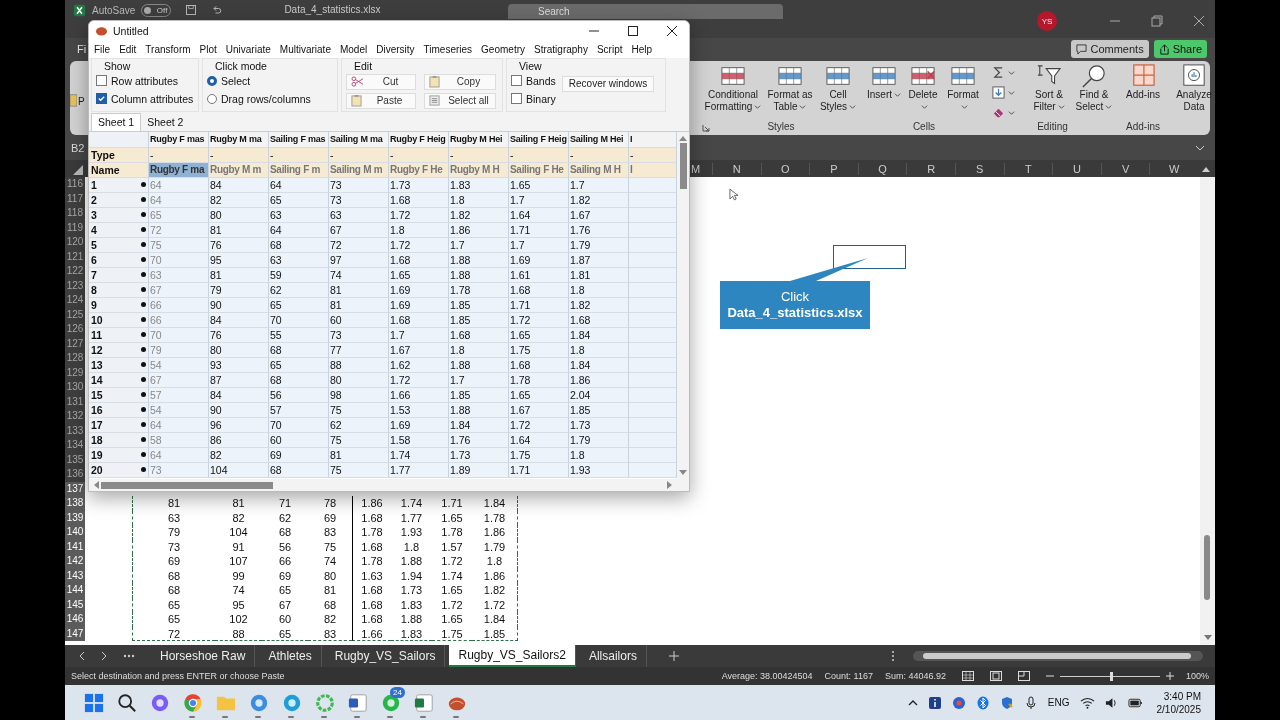  Describe the element at coordinates (599, 230) in the screenshot. I see `table-cell: 1.76` at that location.